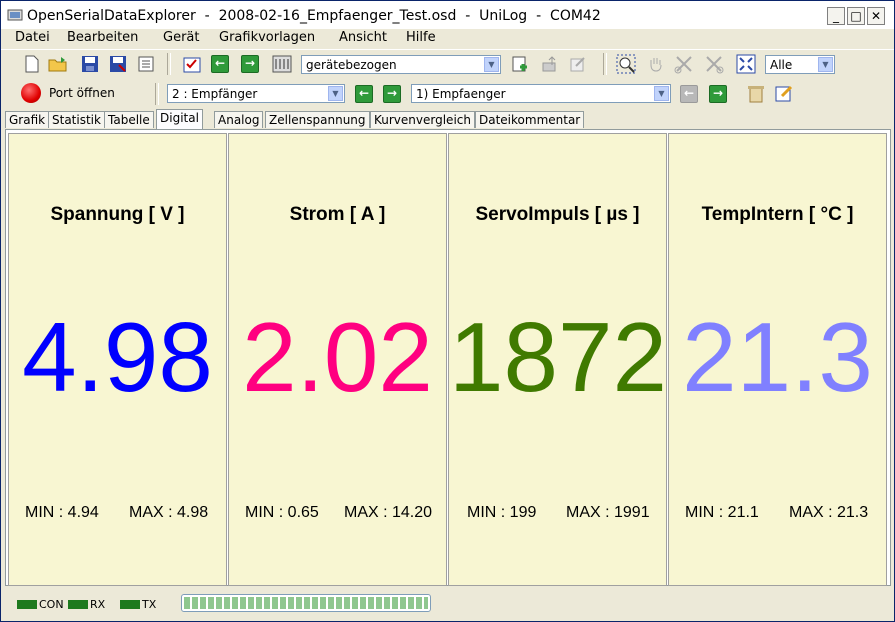 The image size is (895, 622). What do you see at coordinates (781, 65) in the screenshot?
I see `range-value: Alle` at bounding box center [781, 65].